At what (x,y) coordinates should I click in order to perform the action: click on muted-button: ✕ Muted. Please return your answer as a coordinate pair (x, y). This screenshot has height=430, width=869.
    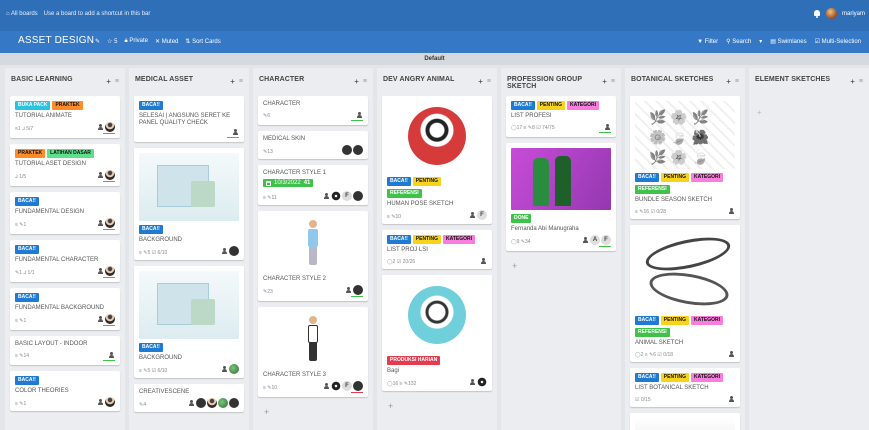
    Looking at the image, I should click on (166, 41).